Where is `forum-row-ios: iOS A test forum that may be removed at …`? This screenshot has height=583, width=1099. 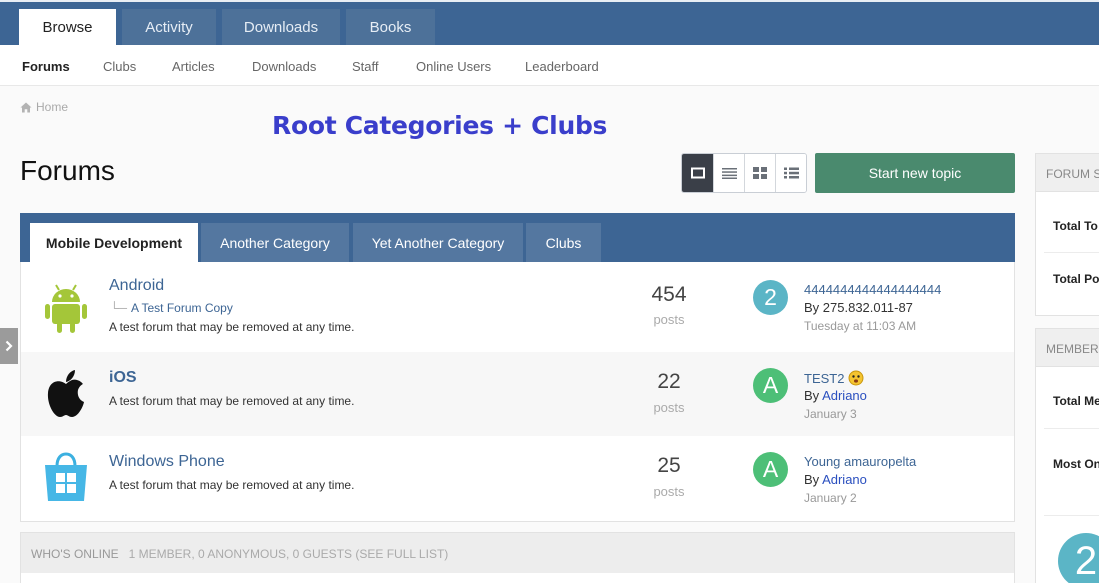 forum-row-ios: iOS A test forum that may be removed at … is located at coordinates (517, 394).